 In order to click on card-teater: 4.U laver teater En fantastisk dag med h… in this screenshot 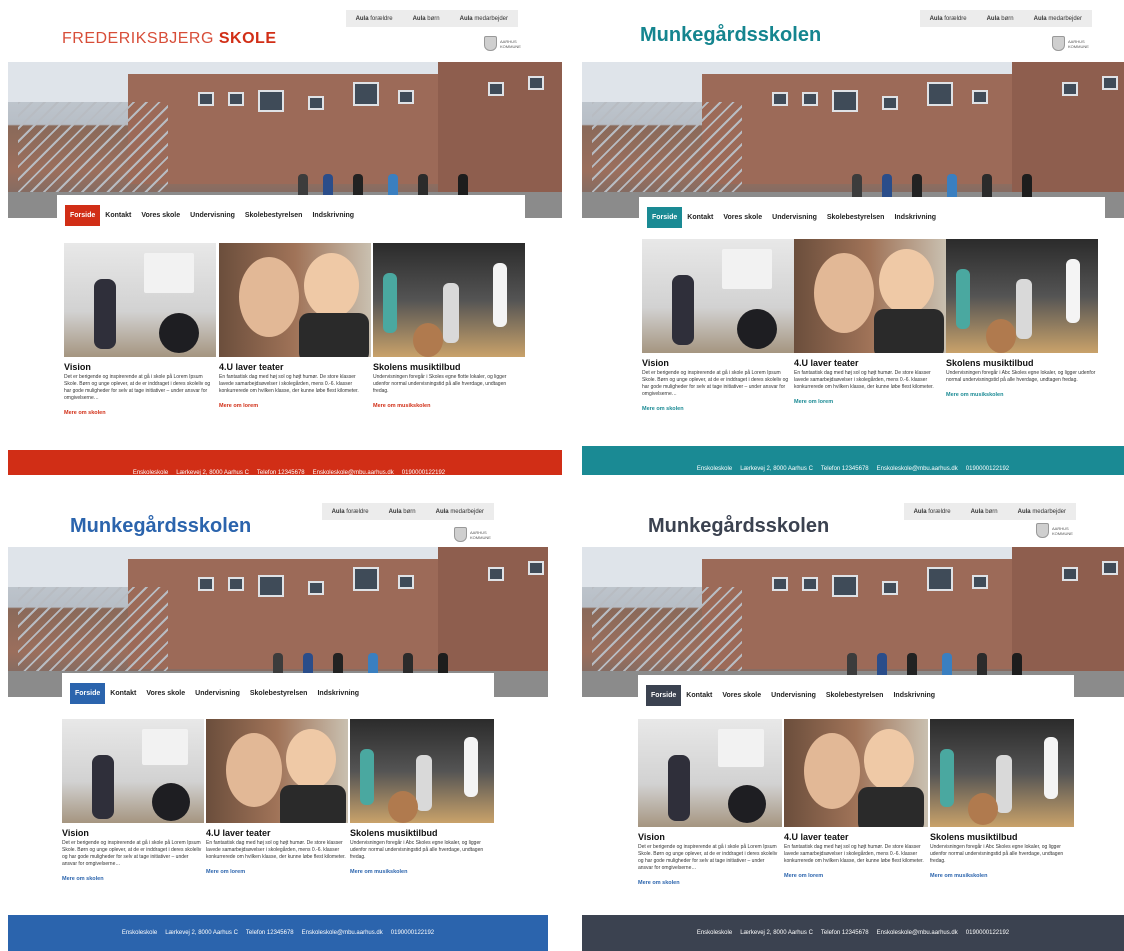, I will do `click(295, 326)`.